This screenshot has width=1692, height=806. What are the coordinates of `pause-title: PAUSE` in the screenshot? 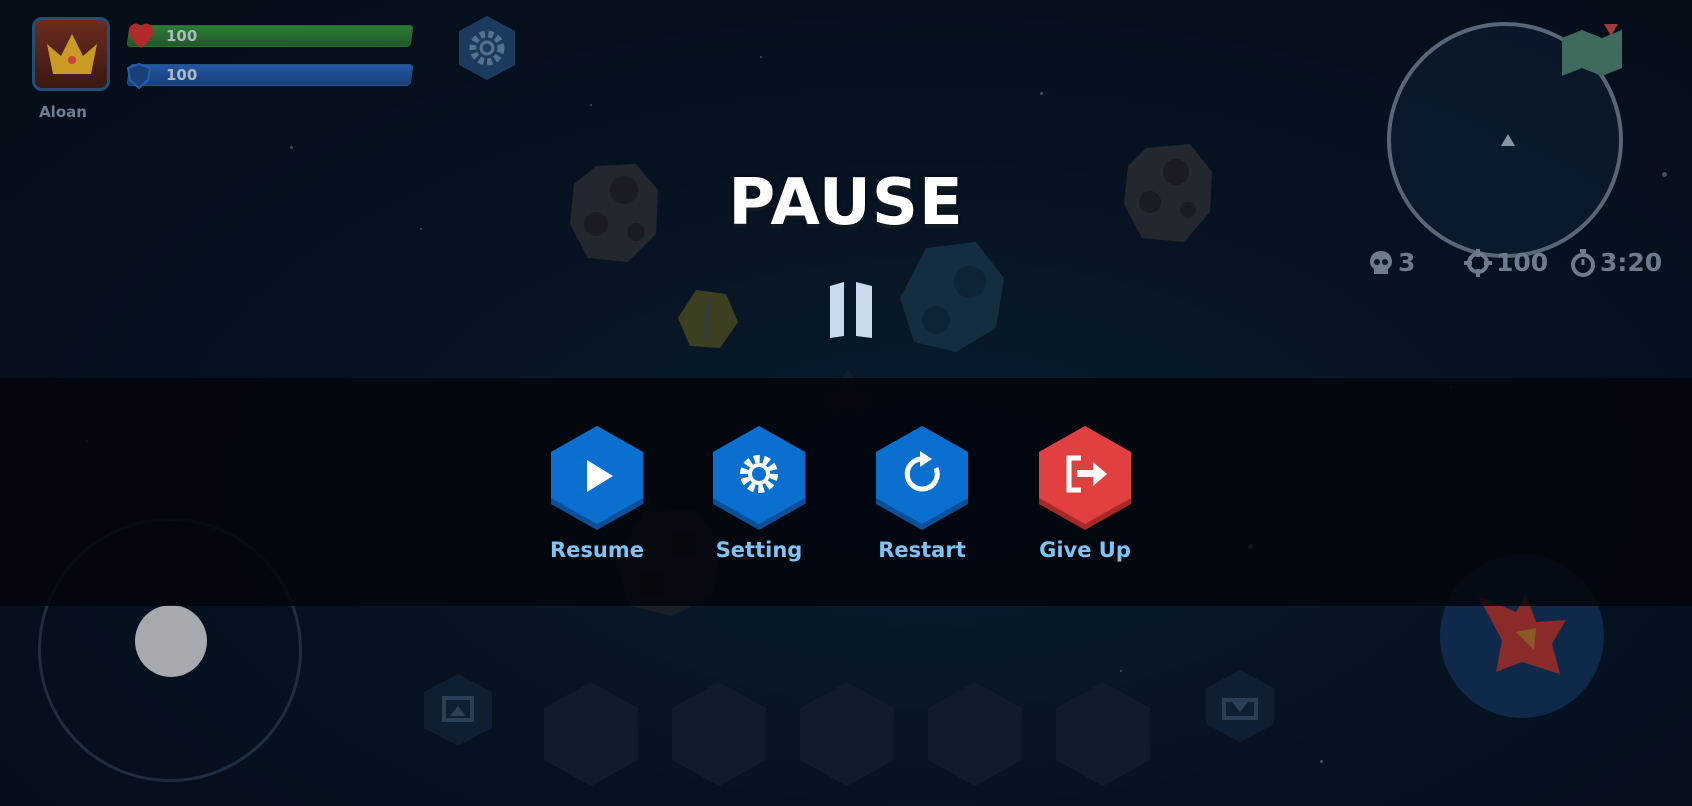 It's located at (846, 203).